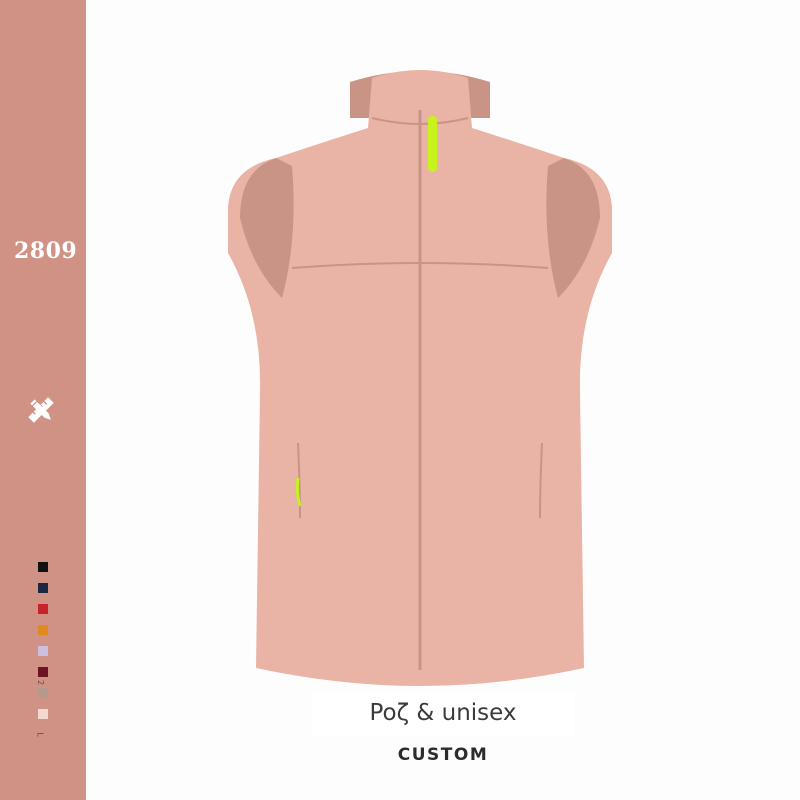 Image resolution: width=800 pixels, height=800 pixels. I want to click on sidebar: 2809 2 L, so click(43, 400).